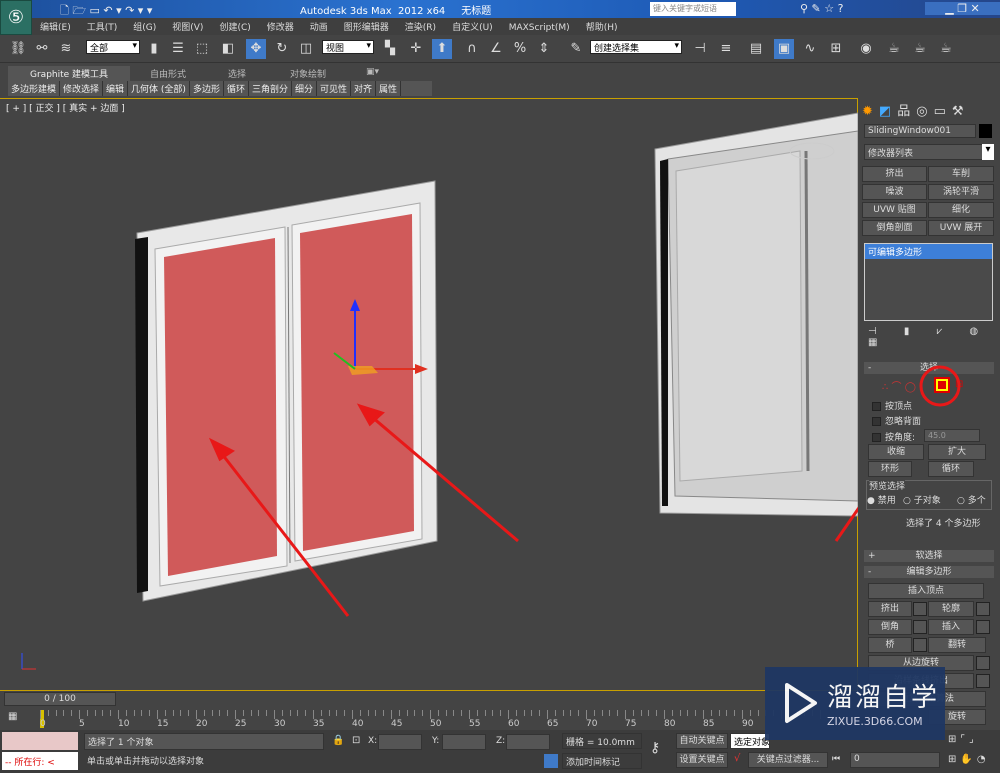 The height and width of the screenshot is (773, 1000). Describe the element at coordinates (159, 88) in the screenshot. I see `ribbon-item: 几何体 (全部)` at that location.